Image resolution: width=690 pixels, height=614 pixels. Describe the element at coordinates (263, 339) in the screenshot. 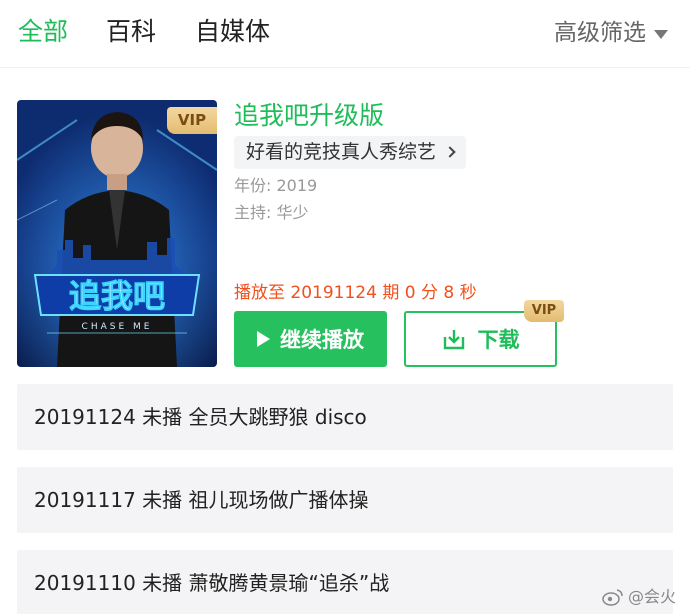

I see `play-icon` at that location.